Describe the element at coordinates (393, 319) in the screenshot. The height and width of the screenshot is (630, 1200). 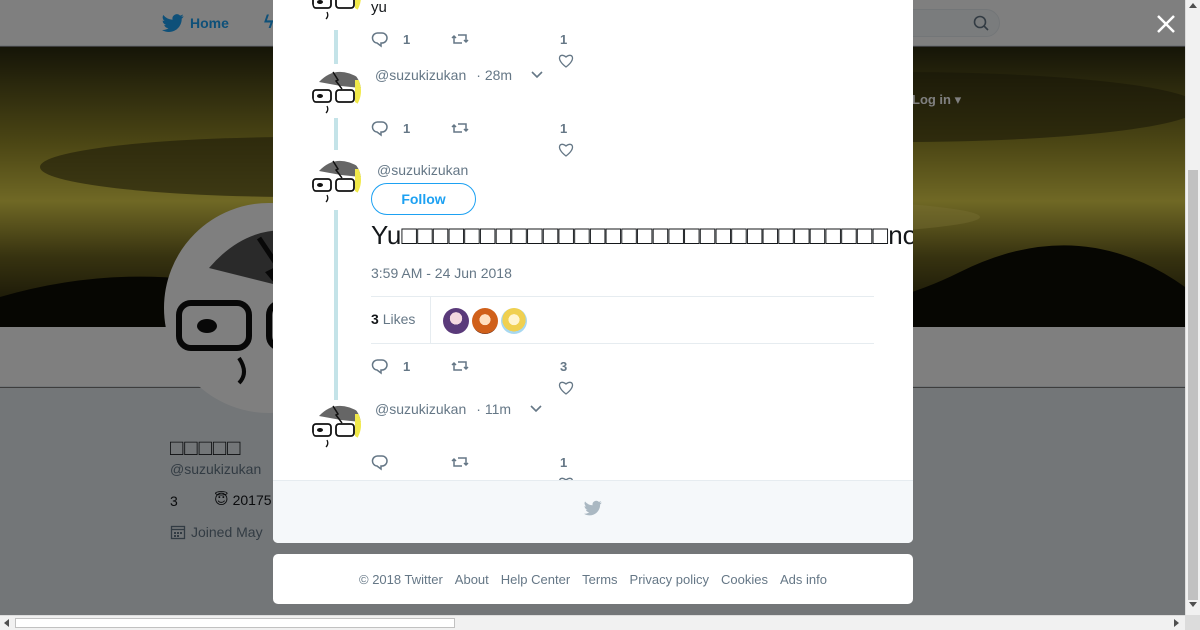
I see `likes-count: 3 Likes` at that location.